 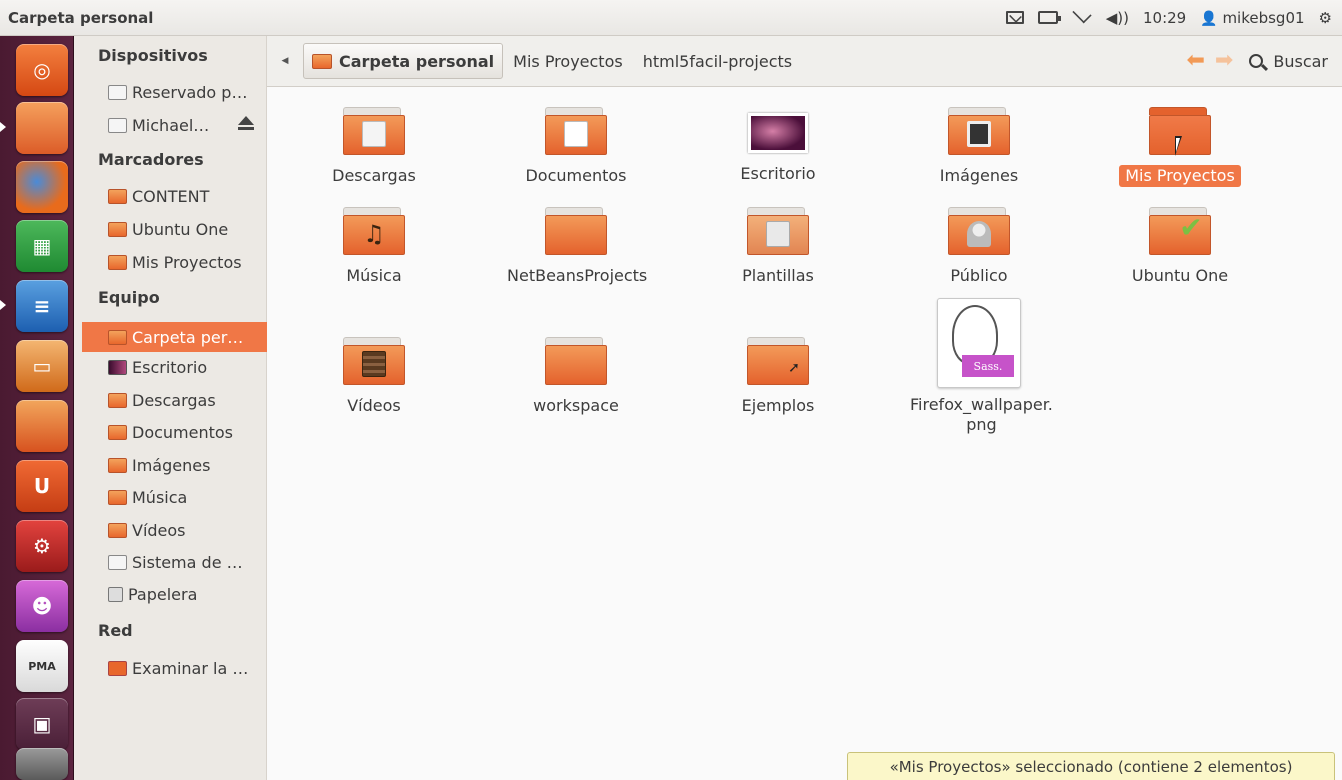 What do you see at coordinates (153, 55) in the screenshot?
I see `sidebar-header-devices: Dispositivos` at bounding box center [153, 55].